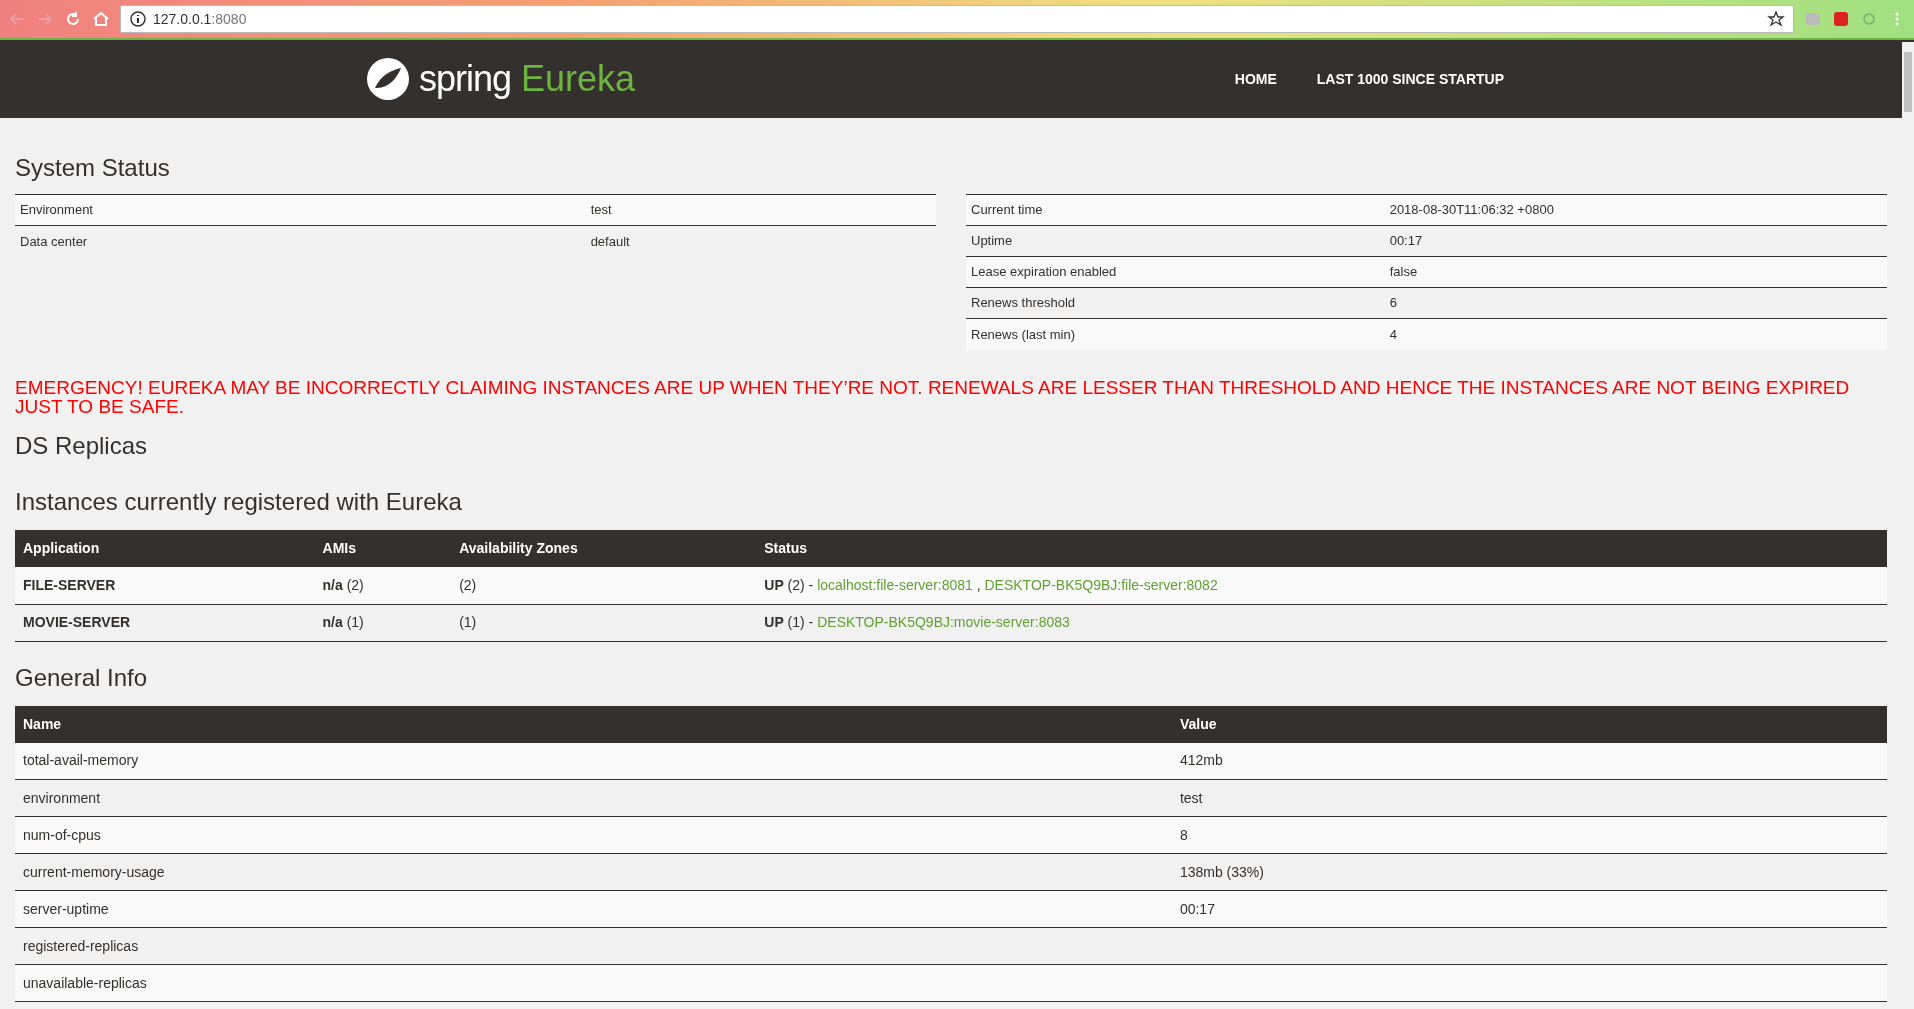 The width and height of the screenshot is (1914, 1009). I want to click on table-cell: current-memory-usage, so click(593, 872).